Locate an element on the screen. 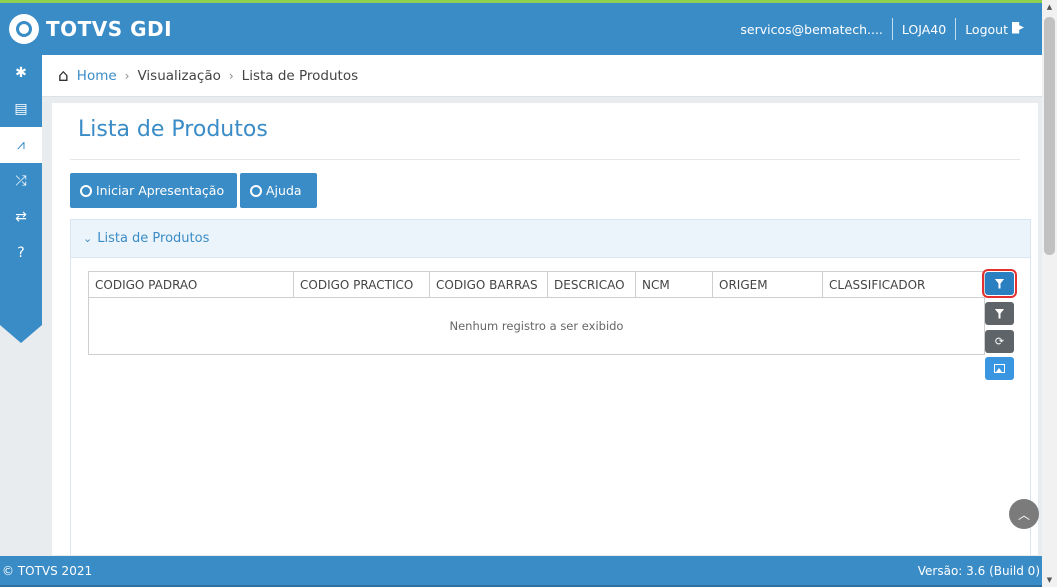 Image resolution: width=1057 pixels, height=587 pixels. scroll-up-arrow-icon: ▲ is located at coordinates (1049, 7).